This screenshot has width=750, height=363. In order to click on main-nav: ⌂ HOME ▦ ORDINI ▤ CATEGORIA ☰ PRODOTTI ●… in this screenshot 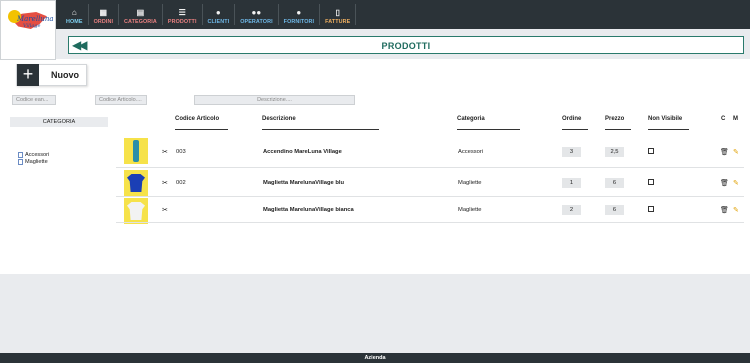, I will do `click(209, 14)`.